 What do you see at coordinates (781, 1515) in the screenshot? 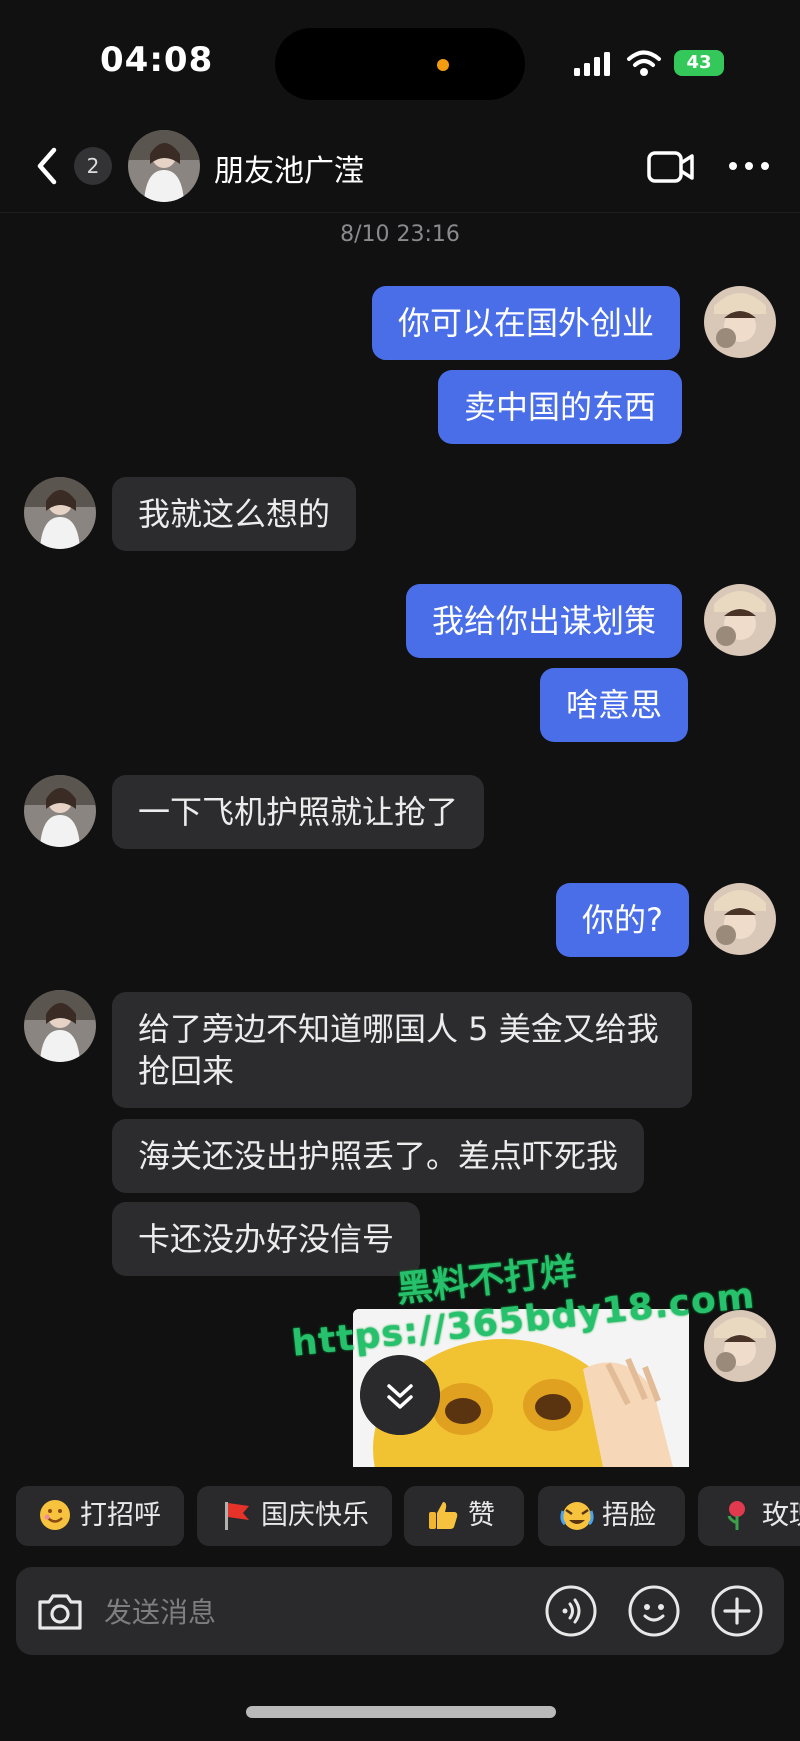
I see `quick-reply-label: 玫瑰` at bounding box center [781, 1515].